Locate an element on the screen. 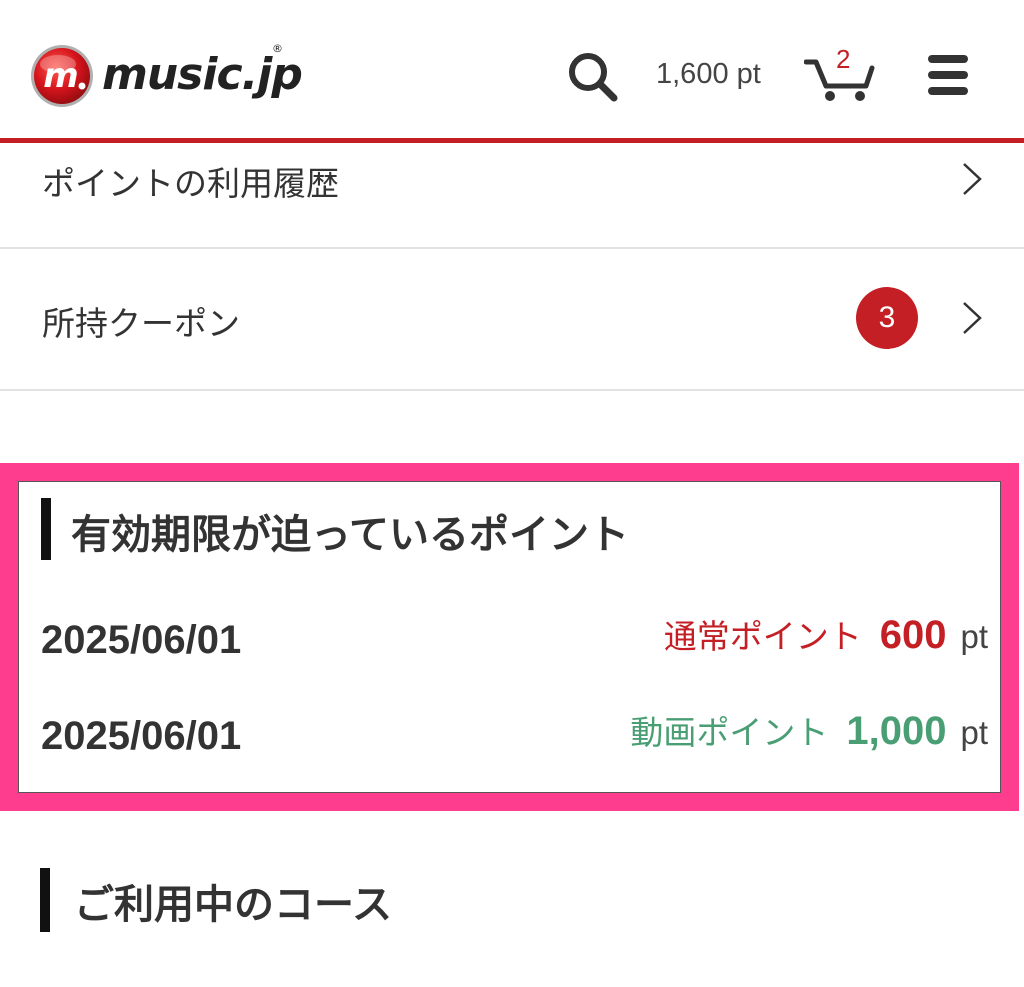 This screenshot has width=1024, height=987. cart-count: 2 is located at coordinates (843, 59).